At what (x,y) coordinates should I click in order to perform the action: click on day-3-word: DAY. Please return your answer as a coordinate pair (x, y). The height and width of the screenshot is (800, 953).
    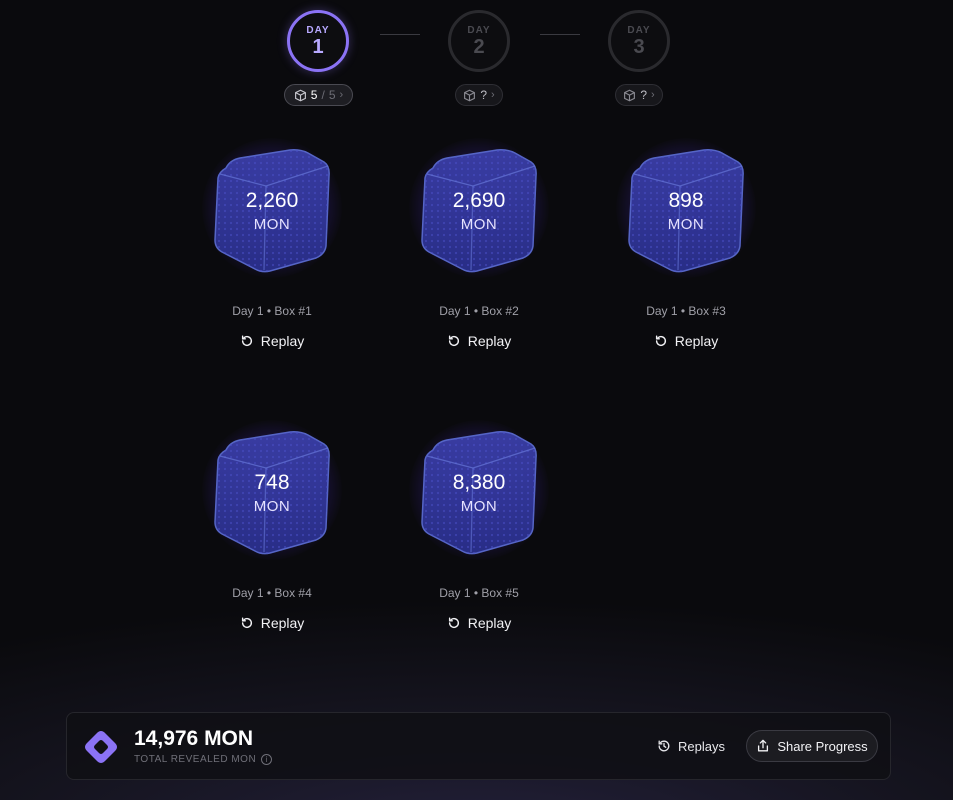
    Looking at the image, I should click on (639, 30).